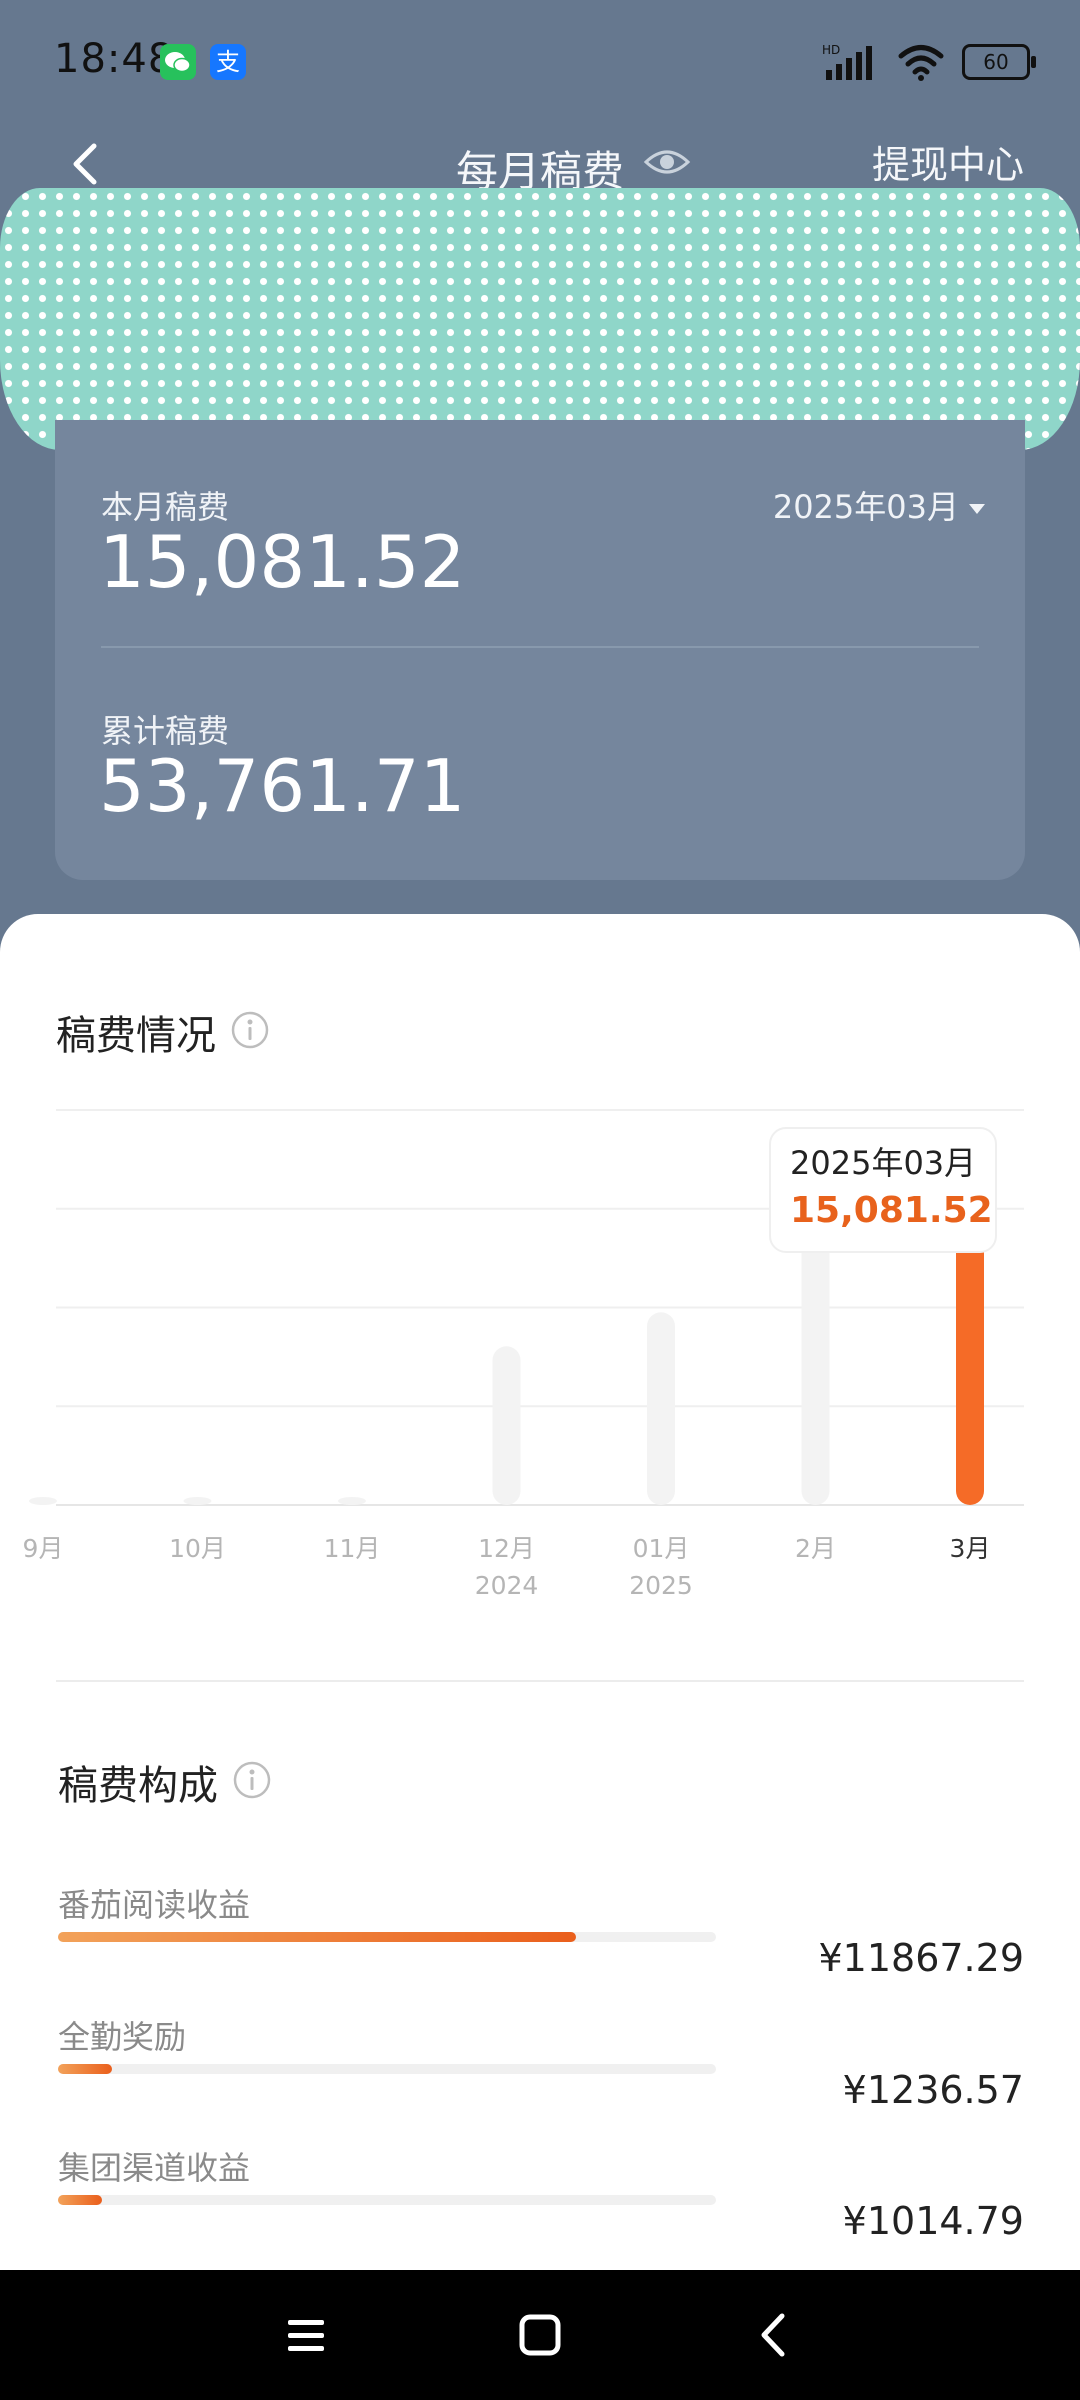 This screenshot has width=1080, height=2400. Describe the element at coordinates (883, 1163) in the screenshot. I see `tooltip-date: 2025年03月` at that location.